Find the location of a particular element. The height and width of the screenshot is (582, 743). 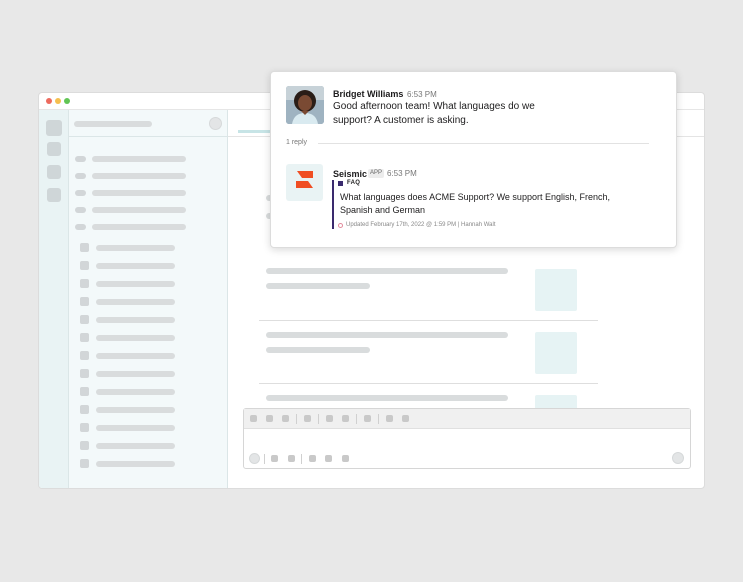

compose-icon is located at coordinates (215, 123).